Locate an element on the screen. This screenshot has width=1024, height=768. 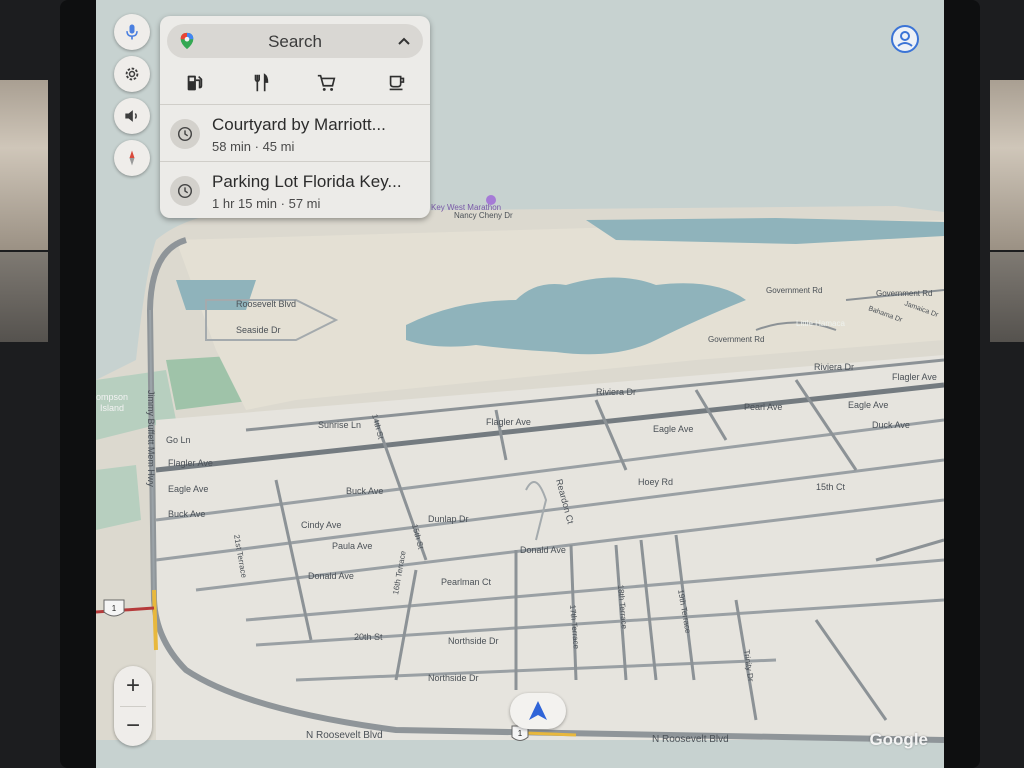
recent-destination-1: Courtyard by Marriott... 58 min · 45 mi is located at coordinates (295, 133).